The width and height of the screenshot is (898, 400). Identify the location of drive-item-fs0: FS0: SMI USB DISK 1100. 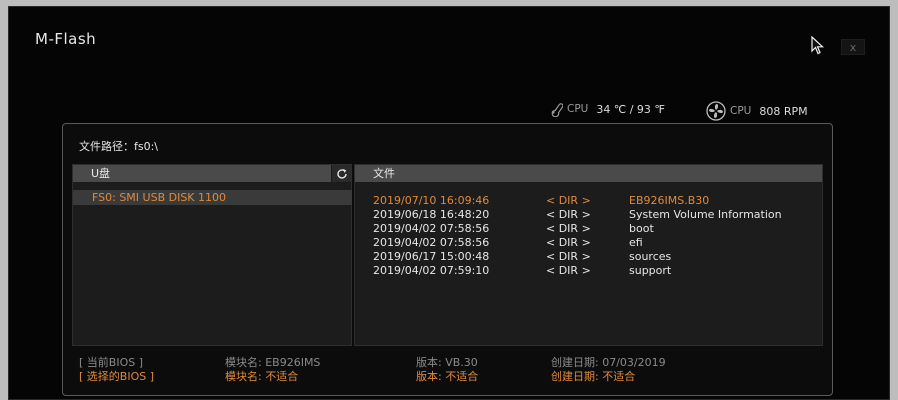
(212, 197).